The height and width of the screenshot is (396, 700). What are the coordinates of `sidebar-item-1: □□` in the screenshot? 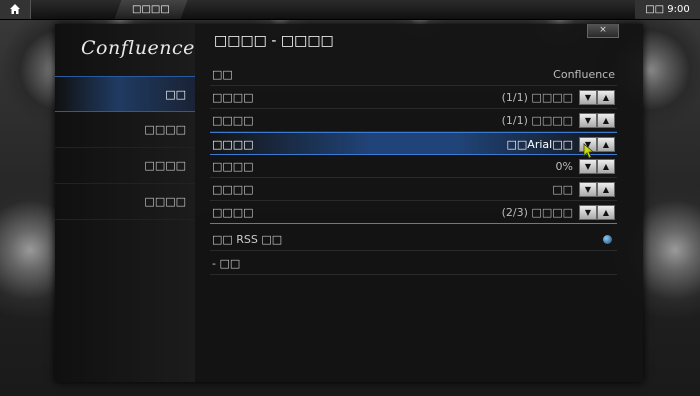 It's located at (125, 94).